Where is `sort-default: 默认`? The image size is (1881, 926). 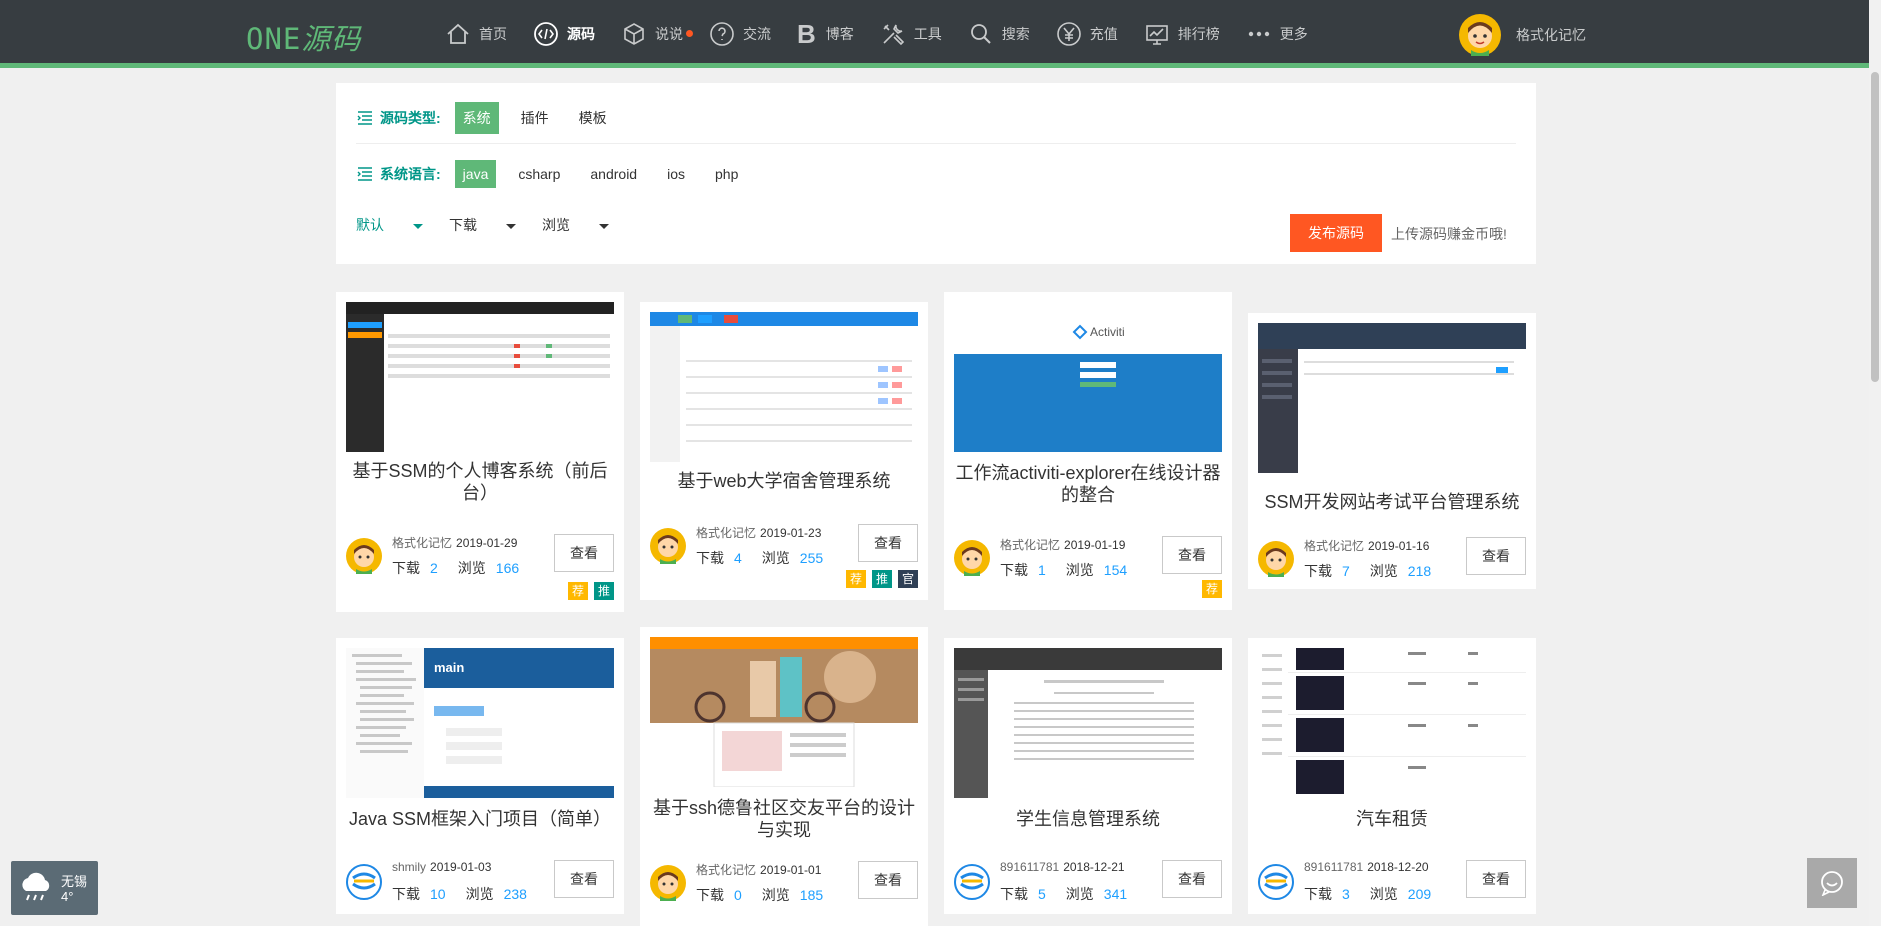
sort-default: 默认 is located at coordinates (389, 225).